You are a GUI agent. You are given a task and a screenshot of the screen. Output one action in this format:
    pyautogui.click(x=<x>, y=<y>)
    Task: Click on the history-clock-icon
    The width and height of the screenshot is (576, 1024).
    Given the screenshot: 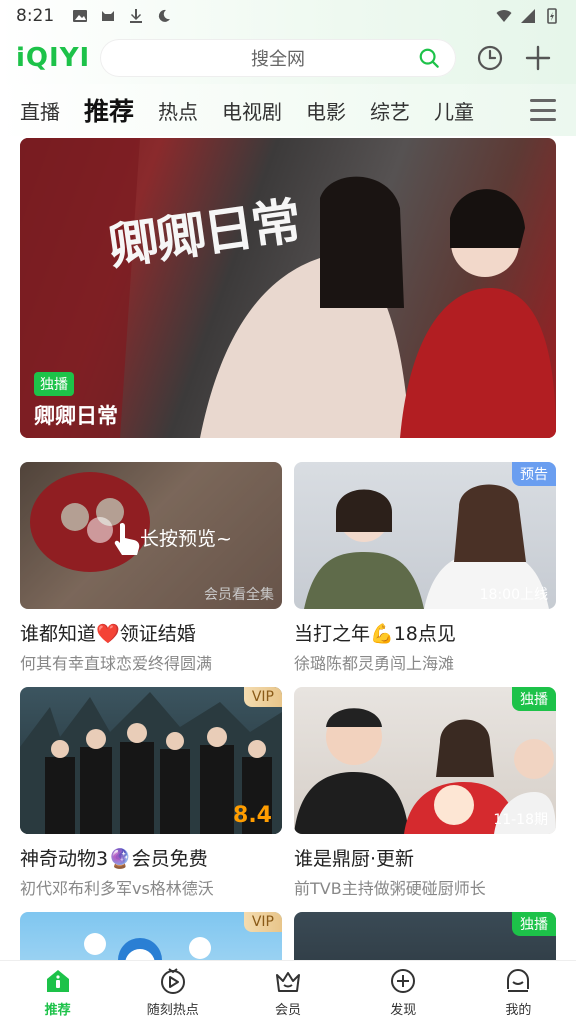 What is the action you would take?
    pyautogui.click(x=490, y=58)
    